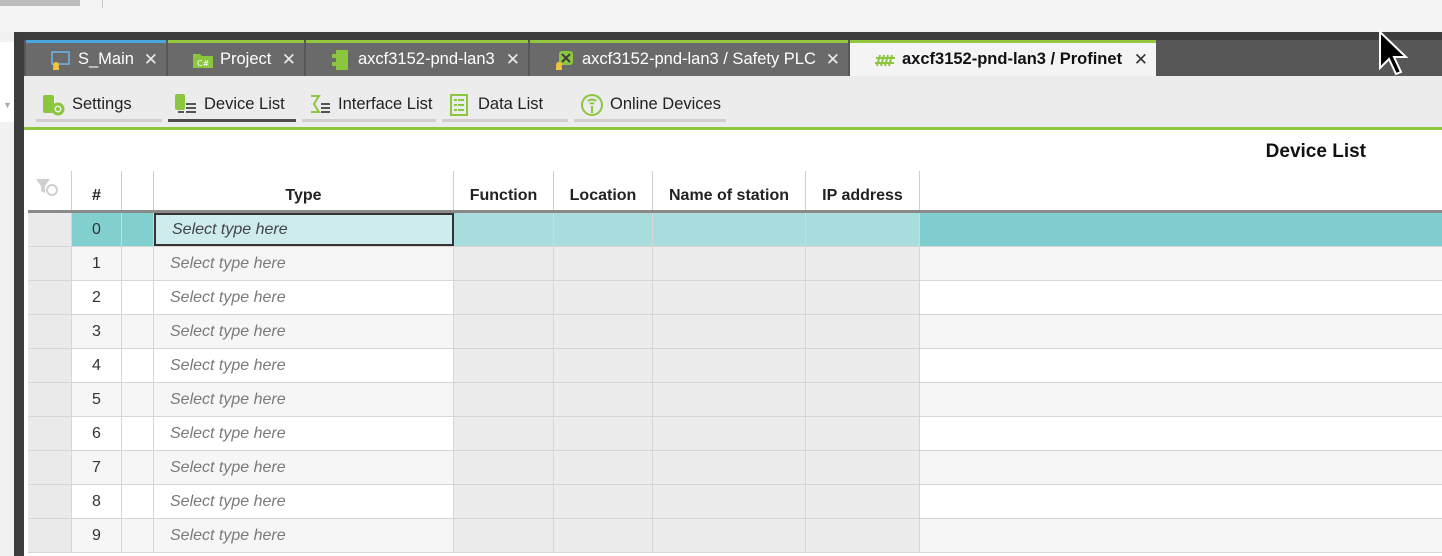 This screenshot has width=1442, height=556. What do you see at coordinates (236, 58) in the screenshot?
I see `tab-project: C# Project ✕` at bounding box center [236, 58].